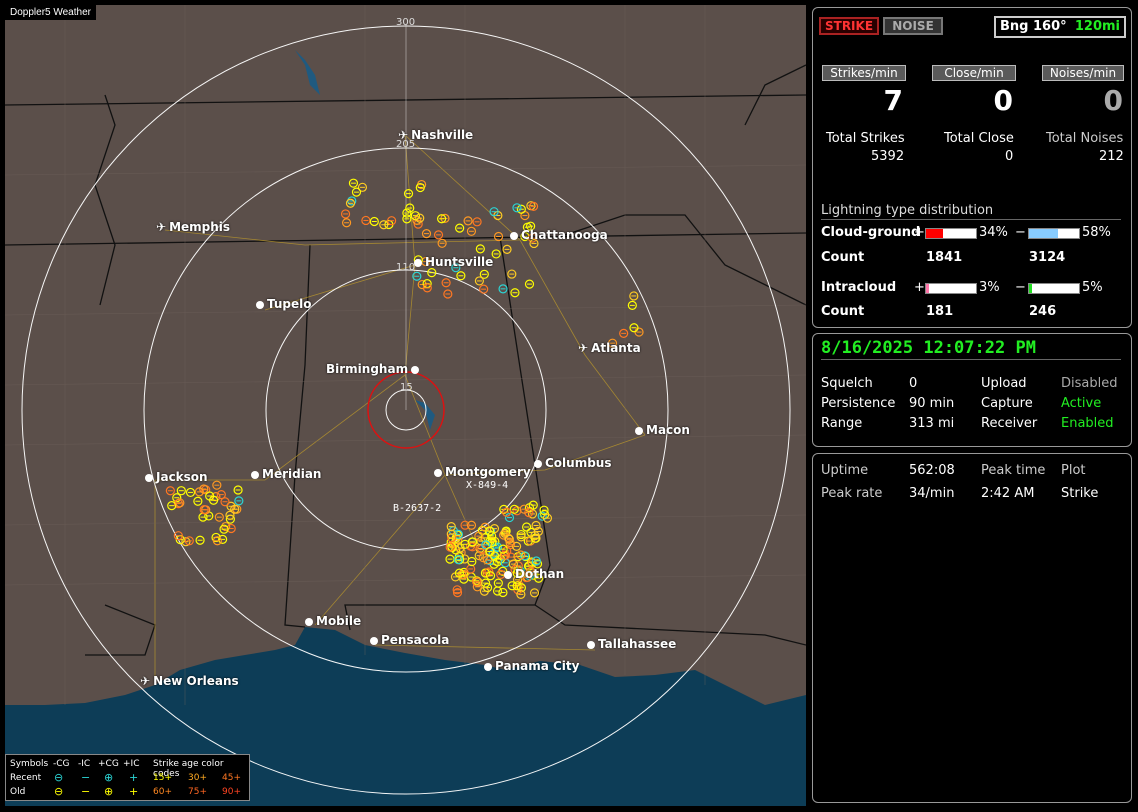 The height and width of the screenshot is (812, 1138). What do you see at coordinates (307, 72) in the screenshot?
I see `lake` at bounding box center [307, 72].